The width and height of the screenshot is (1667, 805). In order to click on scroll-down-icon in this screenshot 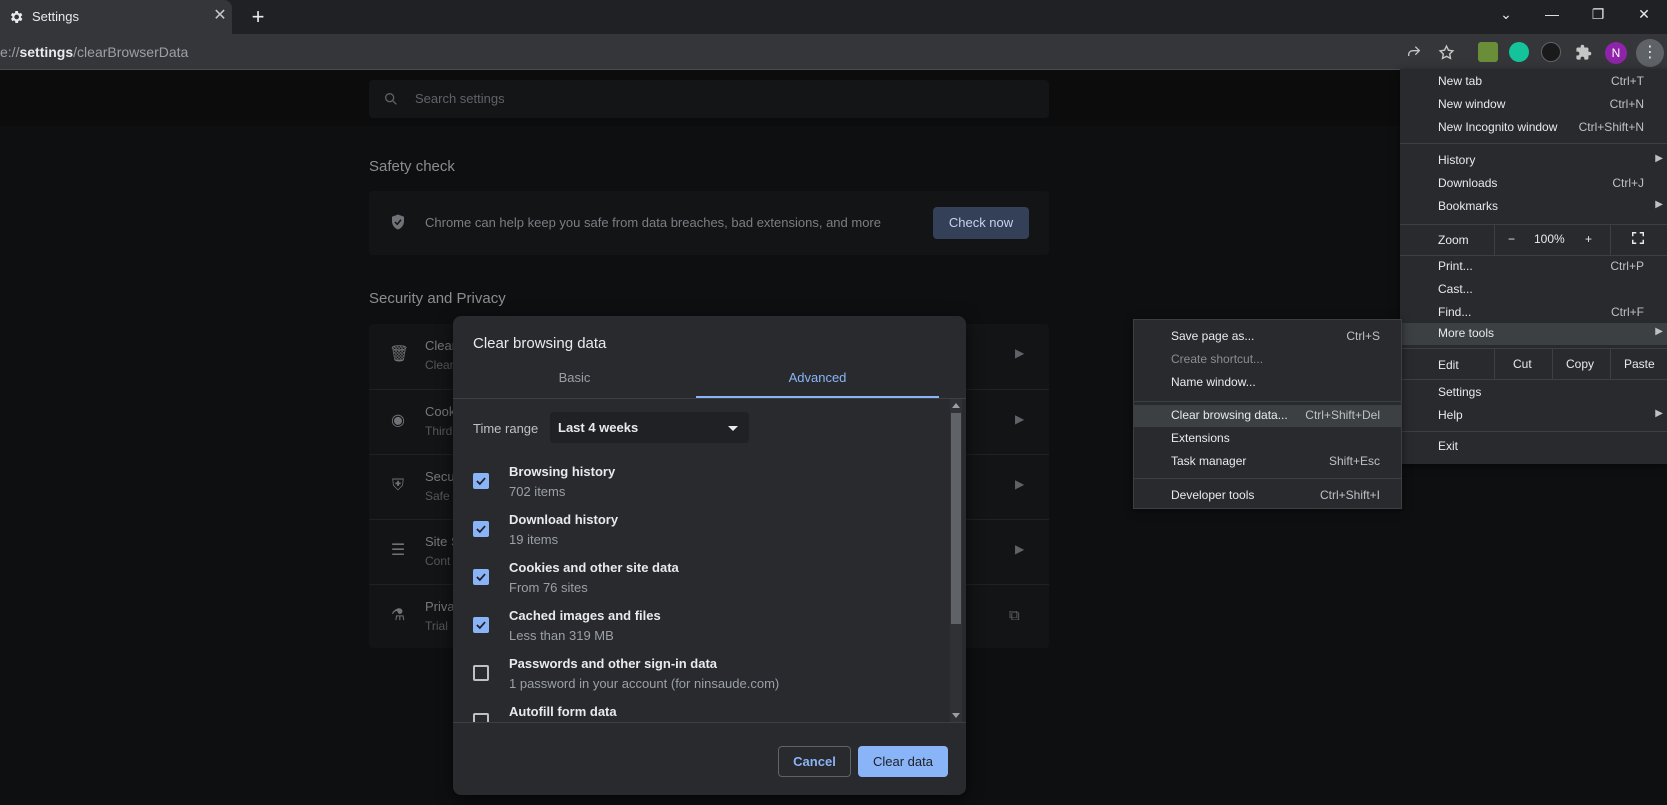, I will do `click(956, 715)`.